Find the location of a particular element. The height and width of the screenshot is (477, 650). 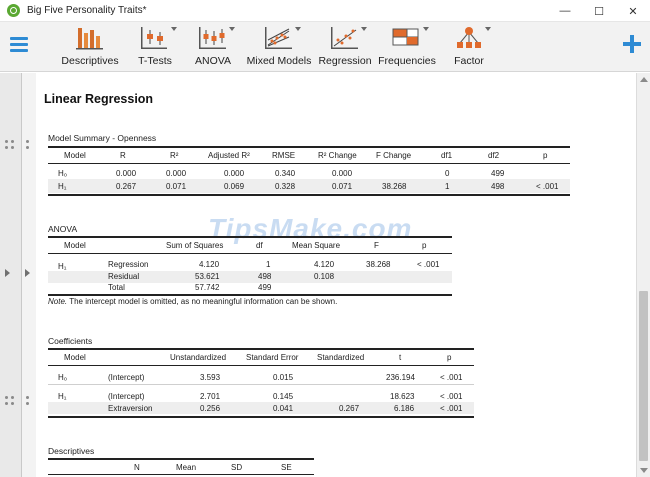

term-cell: (Intercept) is located at coordinates (126, 396).